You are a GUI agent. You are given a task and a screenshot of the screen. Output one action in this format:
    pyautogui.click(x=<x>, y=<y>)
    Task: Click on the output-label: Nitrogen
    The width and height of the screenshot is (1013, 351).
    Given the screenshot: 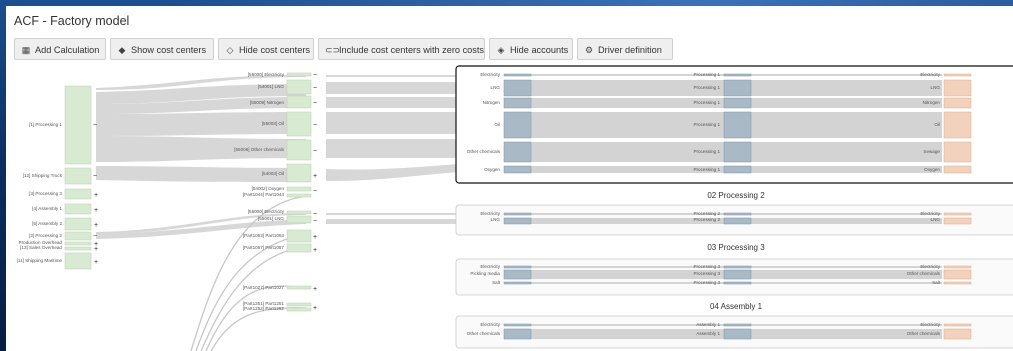 What is the action you would take?
    pyautogui.click(x=931, y=102)
    